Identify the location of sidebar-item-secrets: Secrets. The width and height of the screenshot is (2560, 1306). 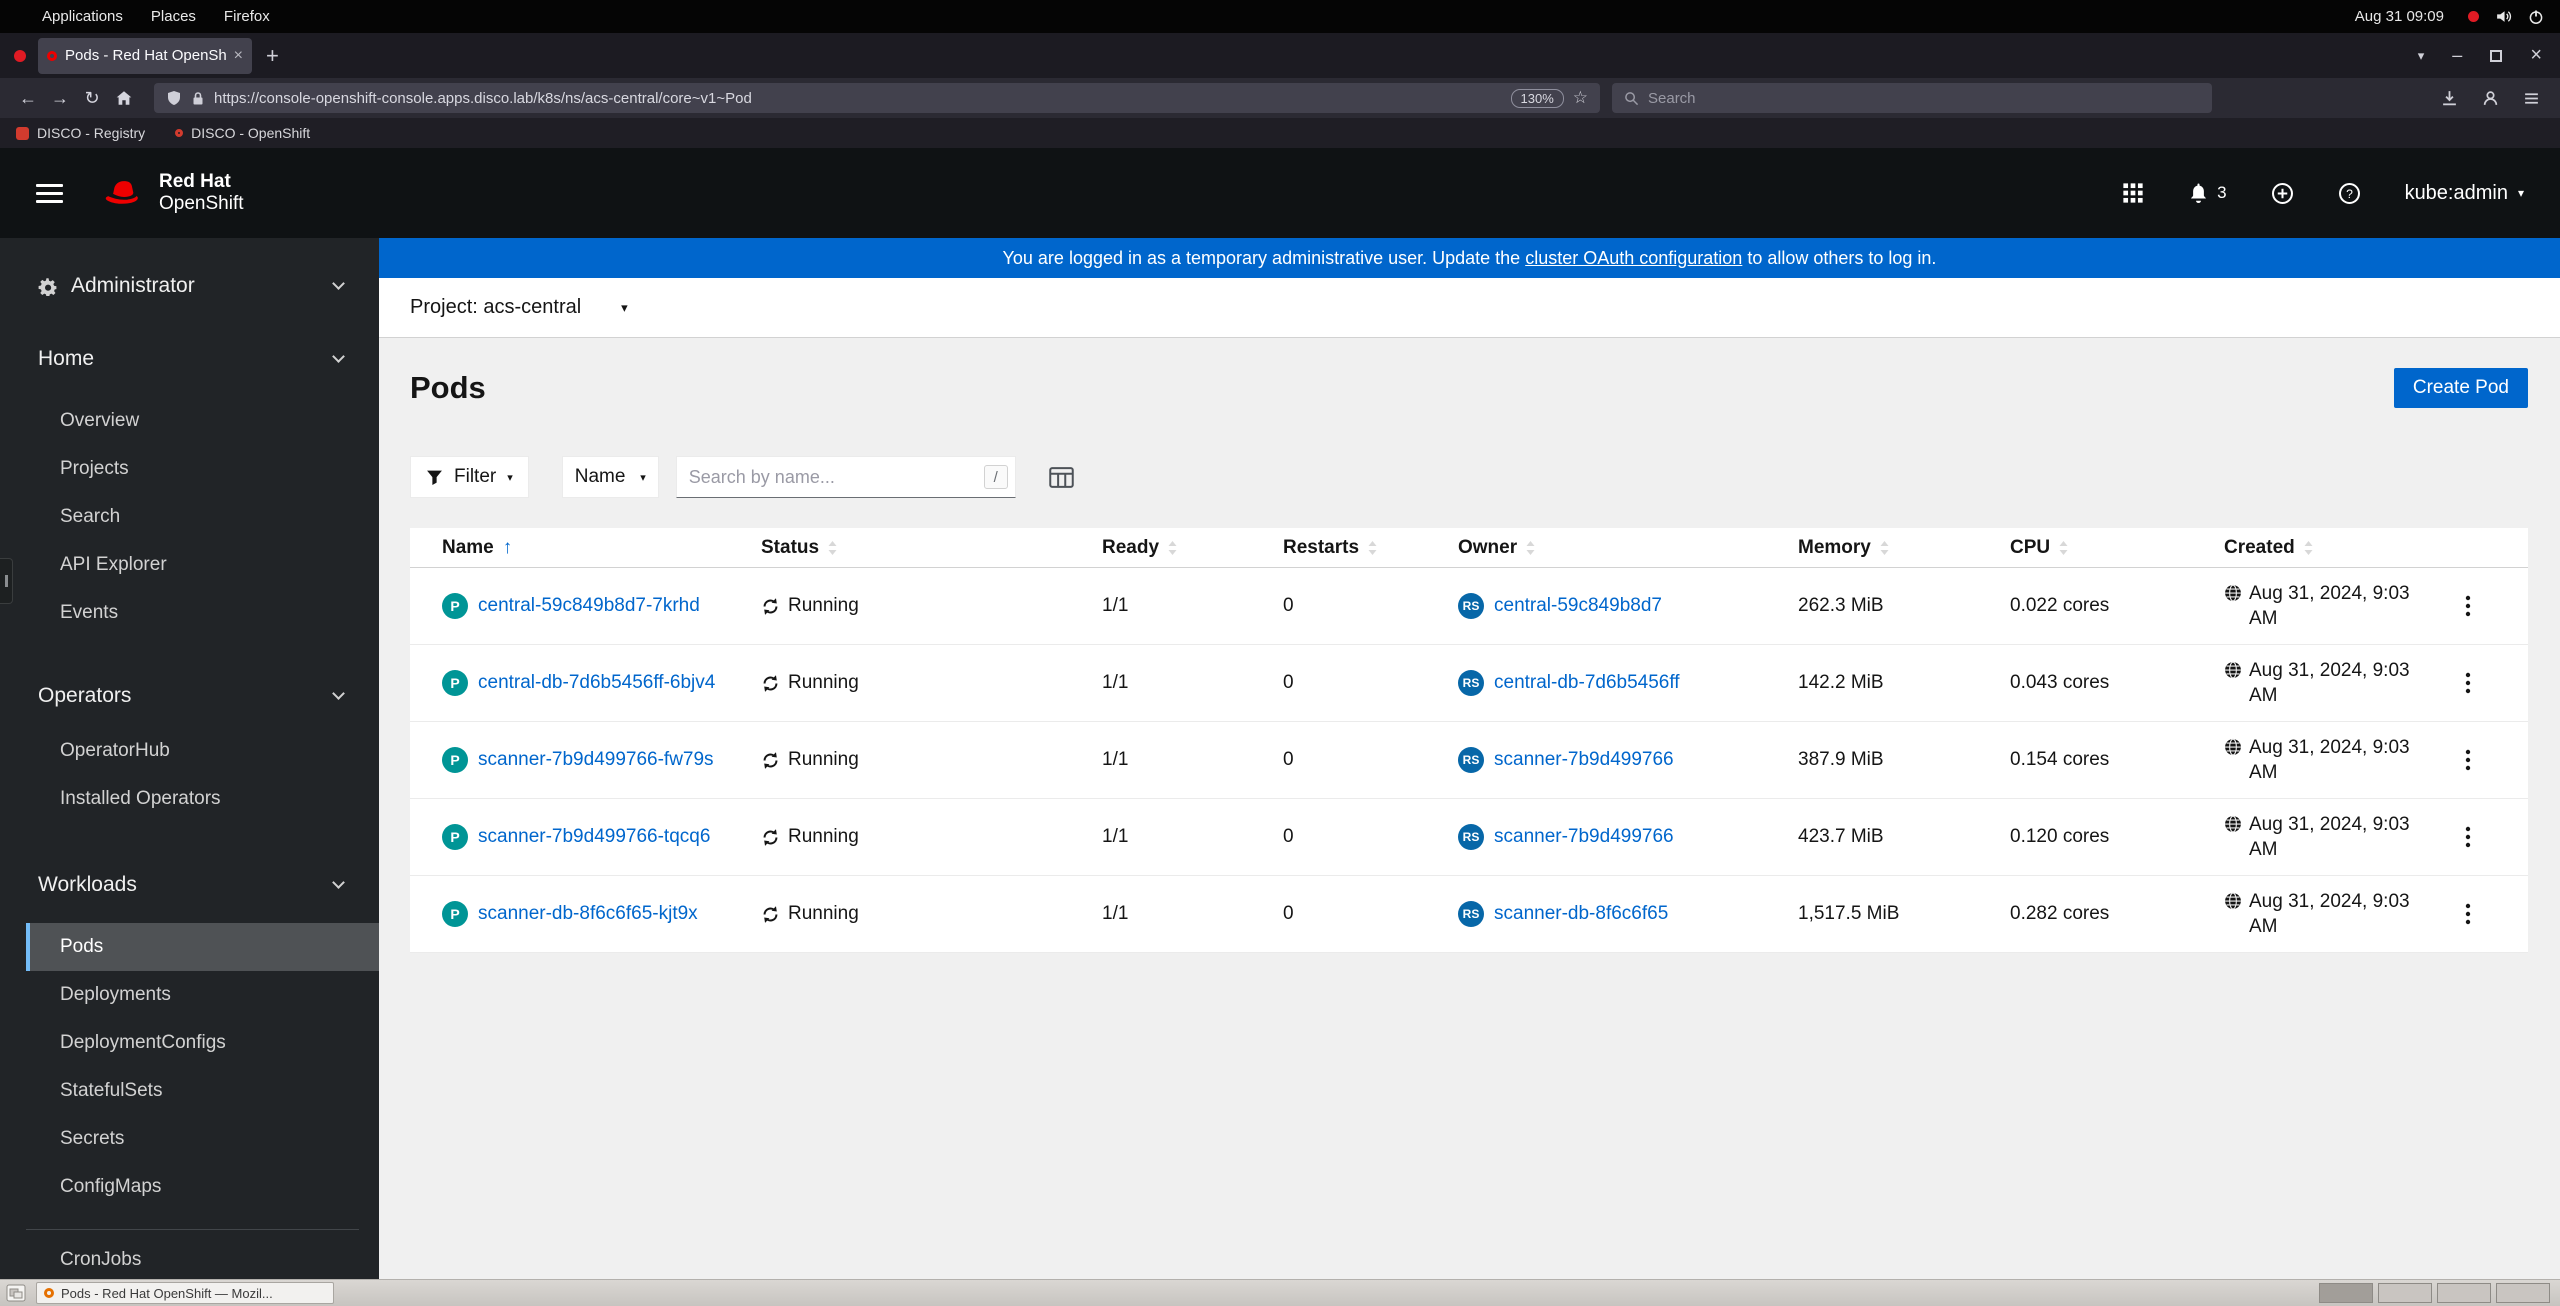
(189, 1139).